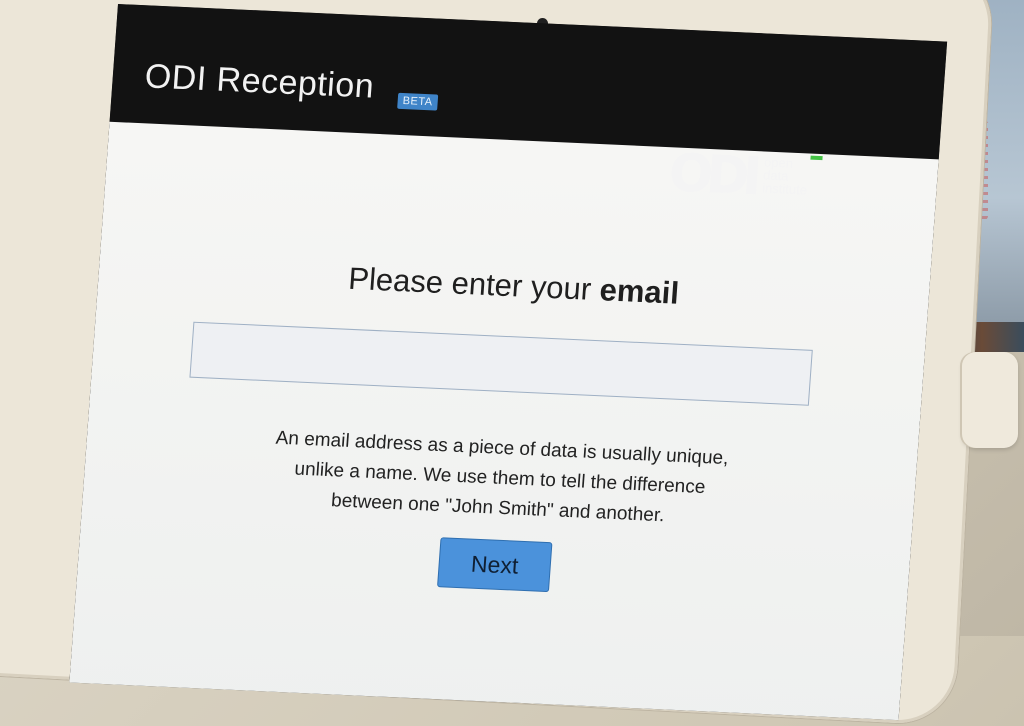 This screenshot has width=1024, height=726. Describe the element at coordinates (711, 175) in the screenshot. I see `odi-logo-mark: ODI` at that location.